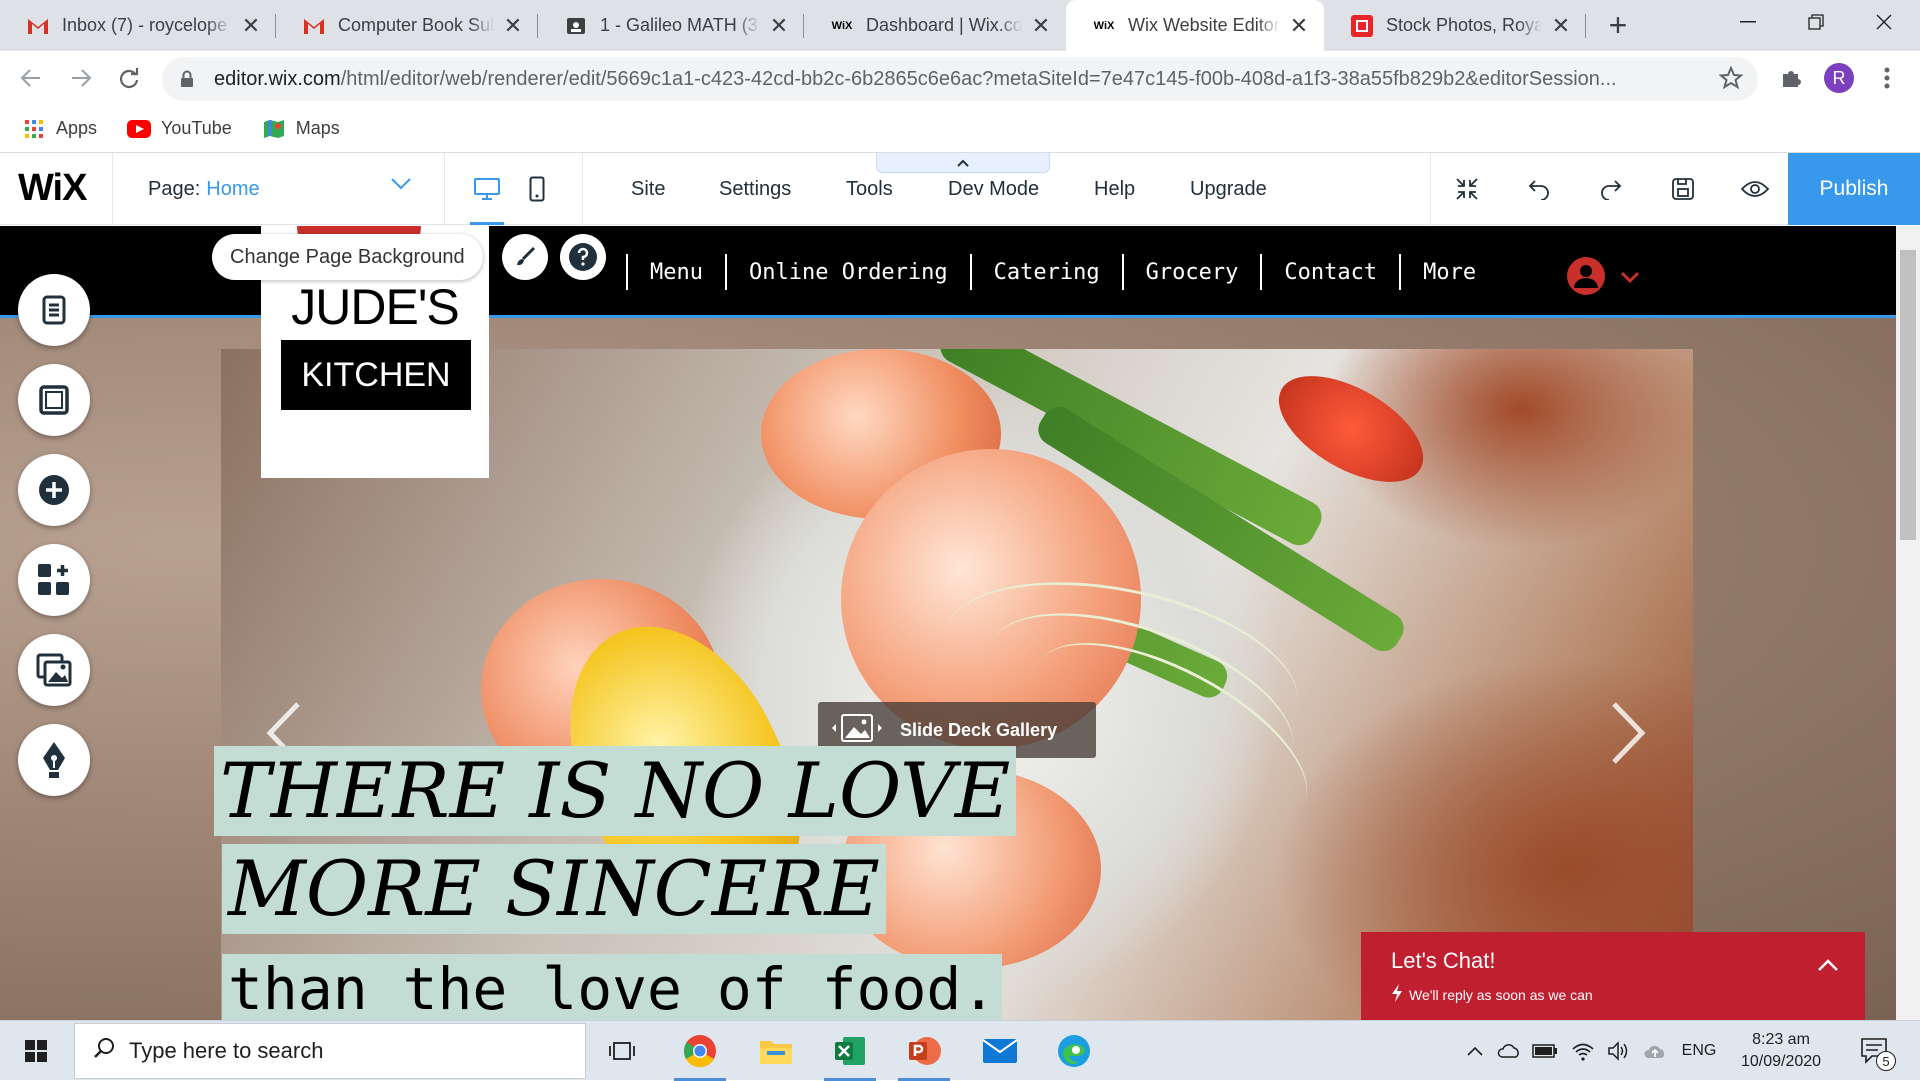 This screenshot has height=1081, width=1920. What do you see at coordinates (1781, 1051) in the screenshot?
I see `taskbar-clock: 8:23 am 10/09/2020` at bounding box center [1781, 1051].